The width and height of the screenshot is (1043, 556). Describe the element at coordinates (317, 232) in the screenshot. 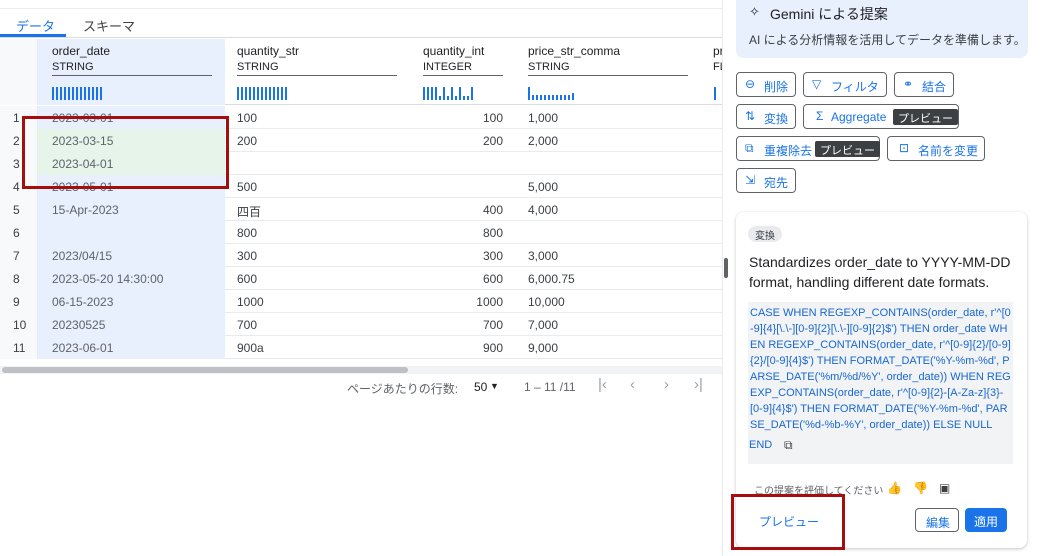

I see `cell-quantity-str: 800` at that location.